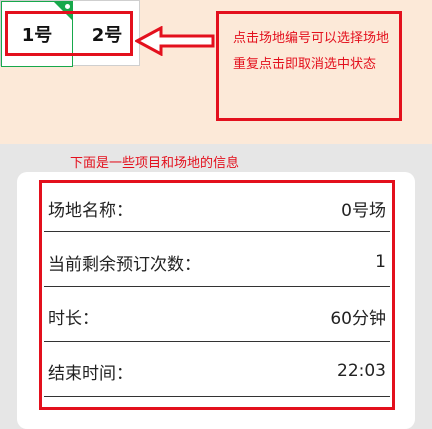  Describe the element at coordinates (175, 41) in the screenshot. I see `left-arrow-icon` at that location.